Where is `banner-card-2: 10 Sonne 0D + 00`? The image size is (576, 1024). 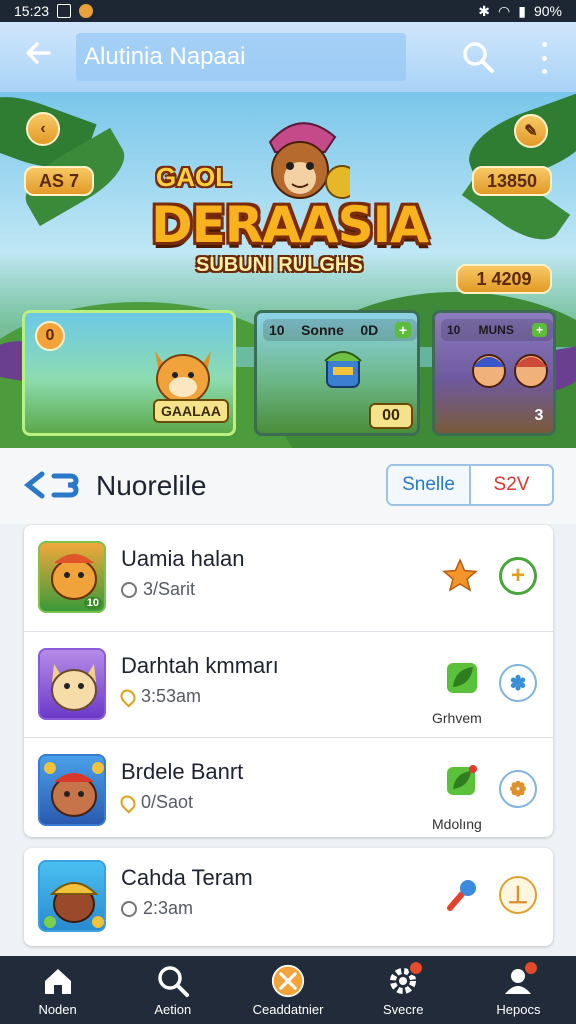
banner-card-2: 10 Sonne 0D + 00 is located at coordinates (337, 373).